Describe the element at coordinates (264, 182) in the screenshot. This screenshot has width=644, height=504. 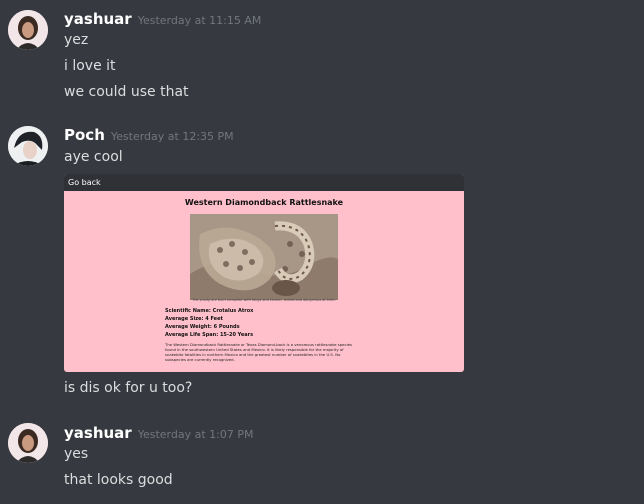
I see `go-back-bar: Go back` at that location.